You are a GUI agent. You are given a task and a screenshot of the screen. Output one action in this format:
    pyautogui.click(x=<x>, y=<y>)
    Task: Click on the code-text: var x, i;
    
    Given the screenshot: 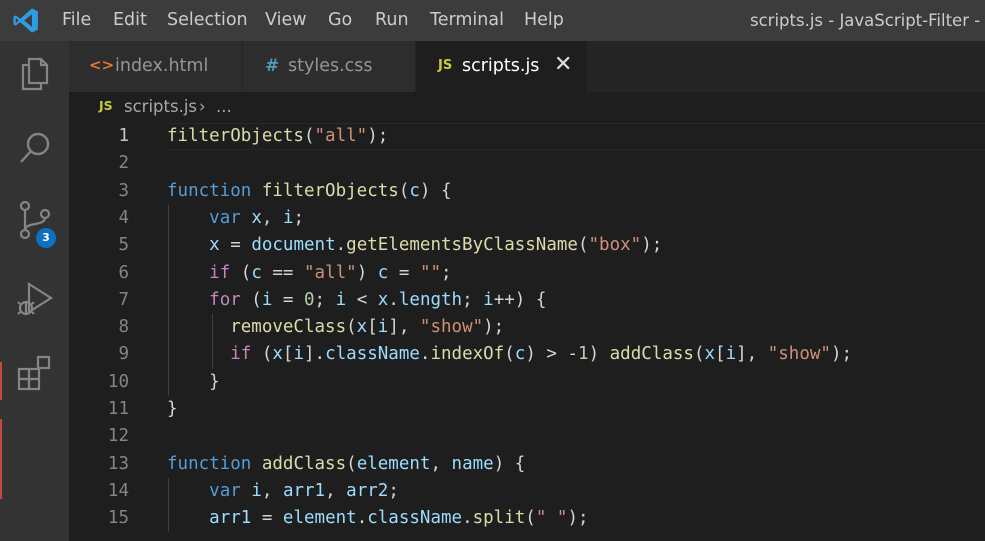 What is the action you would take?
    pyautogui.click(x=235, y=218)
    